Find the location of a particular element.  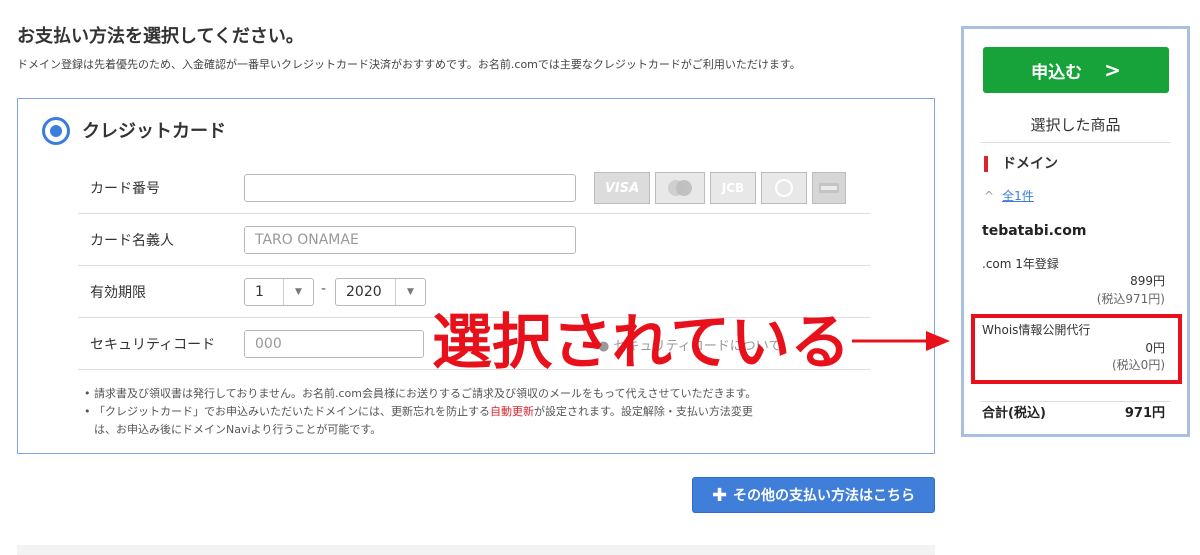

apply-button: 申込む > is located at coordinates (1076, 70).